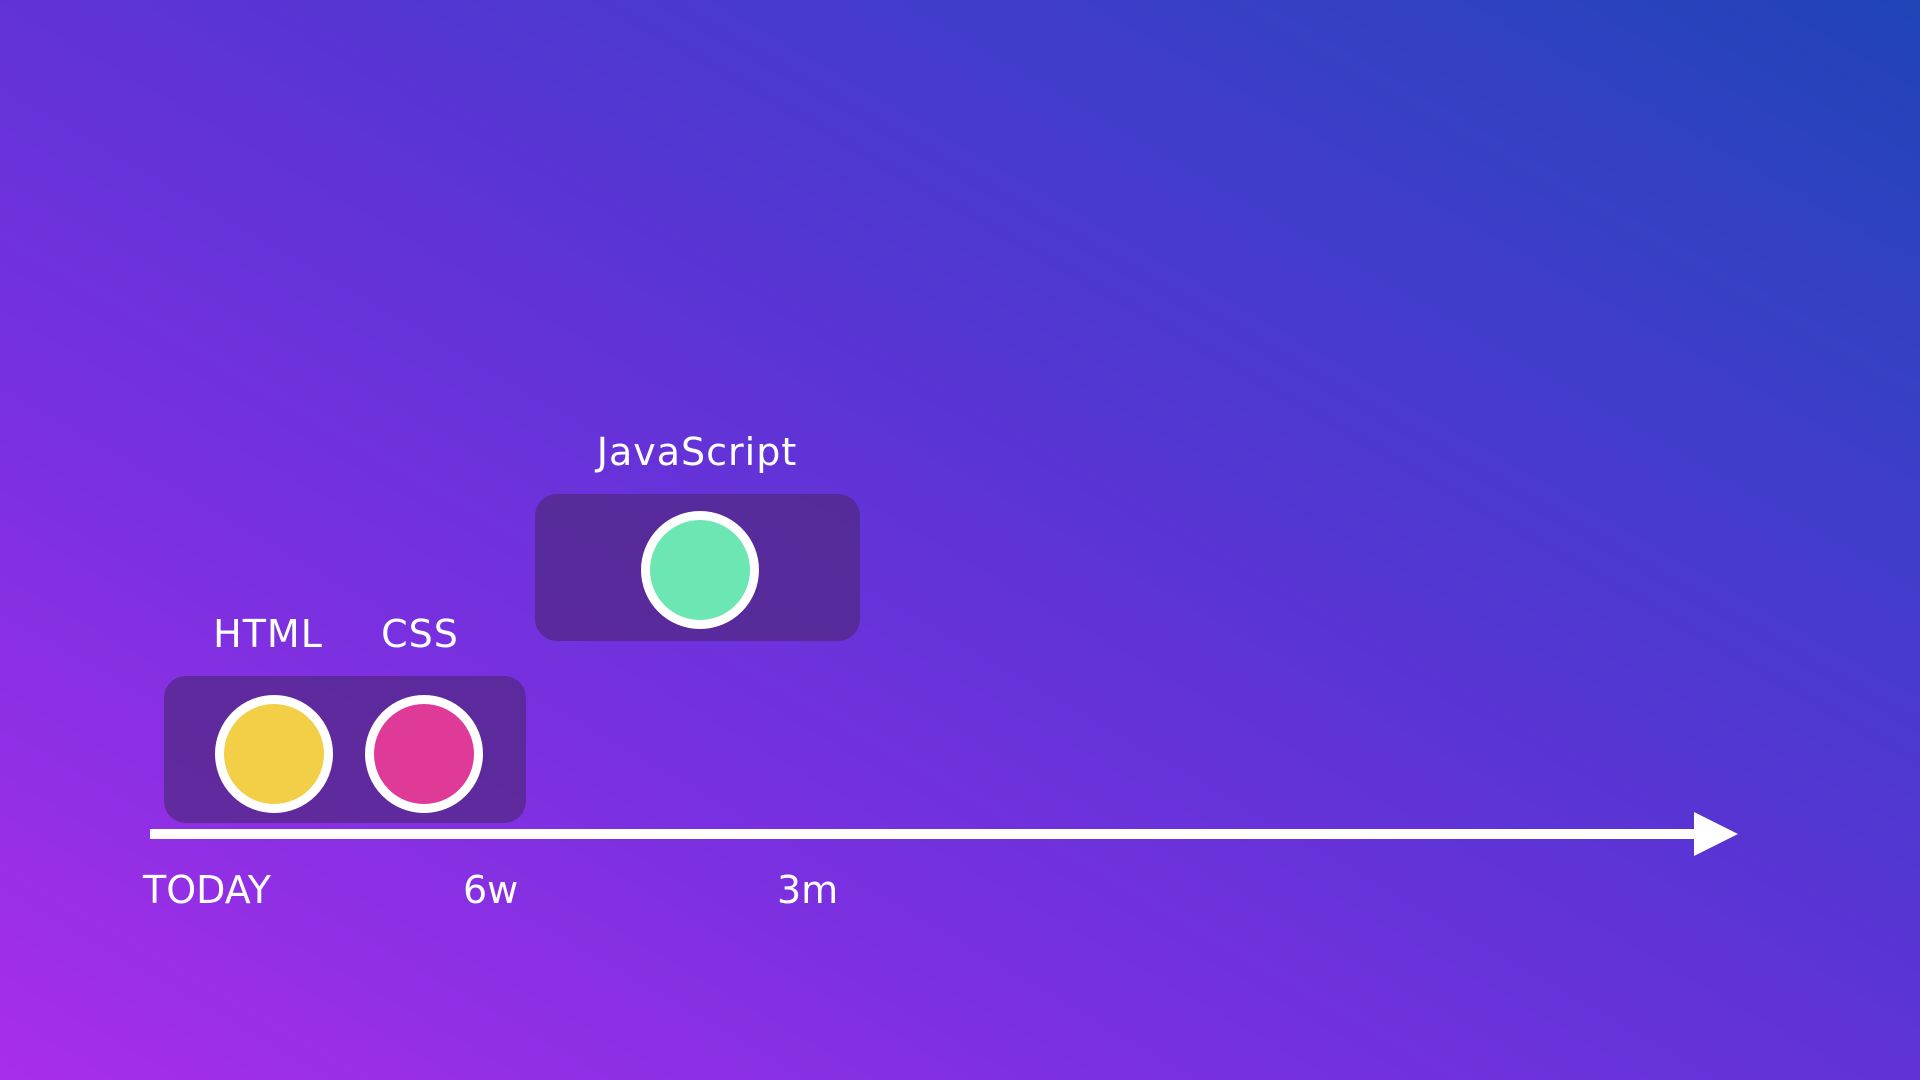 Image resolution: width=1920 pixels, height=1080 pixels. What do you see at coordinates (808, 890) in the screenshot?
I see `tick-label-3m: 3m` at bounding box center [808, 890].